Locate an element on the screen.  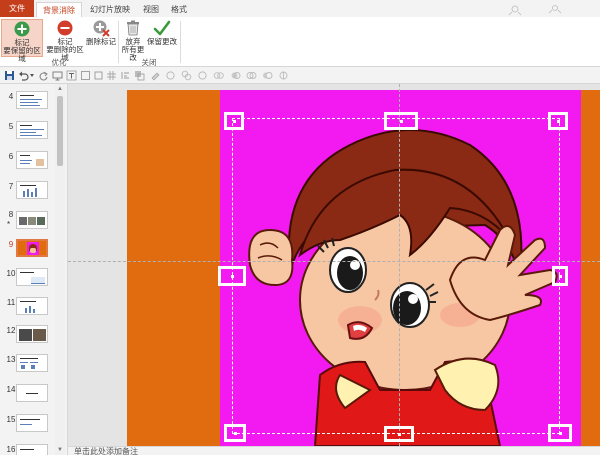
thumbnail-scrollbar: ▲ ▼ is located at coordinates (60, 269).